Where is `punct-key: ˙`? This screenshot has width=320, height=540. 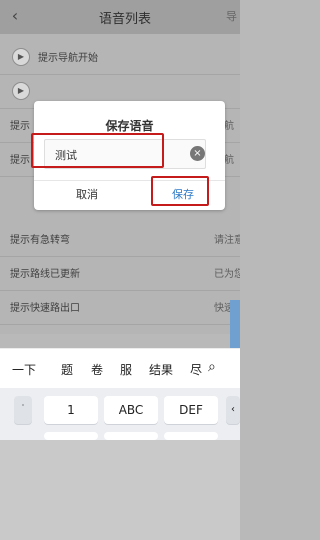 punct-key: ˙ is located at coordinates (23, 410).